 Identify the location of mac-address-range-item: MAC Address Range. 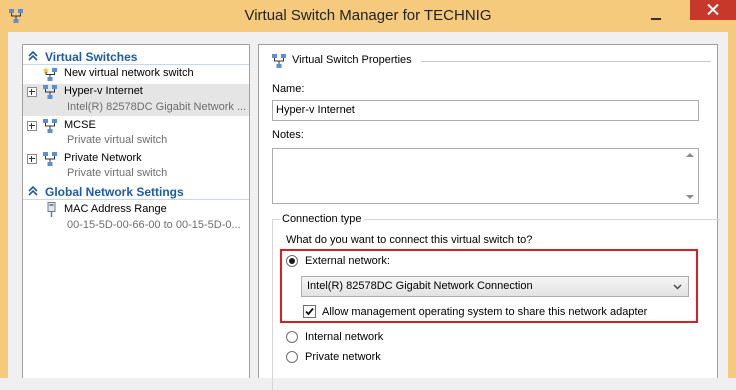
(136, 210).